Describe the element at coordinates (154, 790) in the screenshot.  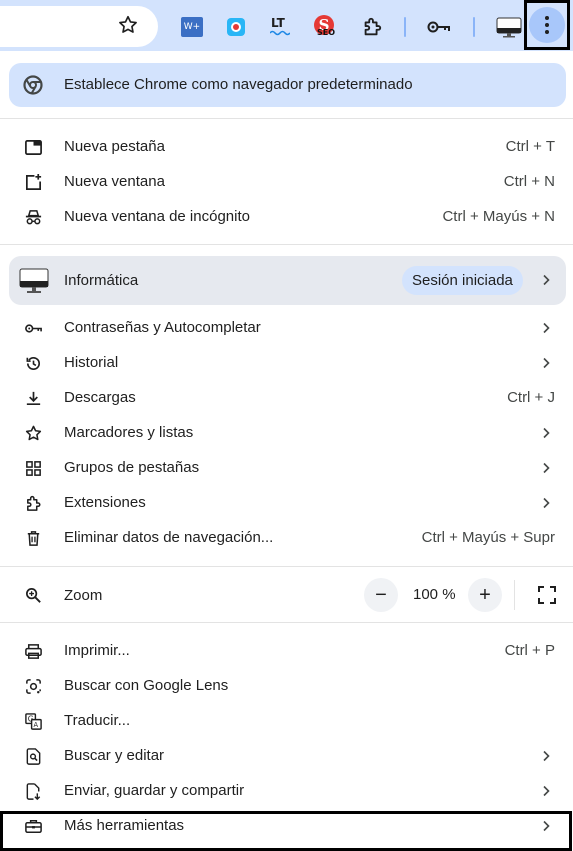
I see `menu-item-label: Enviar, guardar y compartir` at that location.